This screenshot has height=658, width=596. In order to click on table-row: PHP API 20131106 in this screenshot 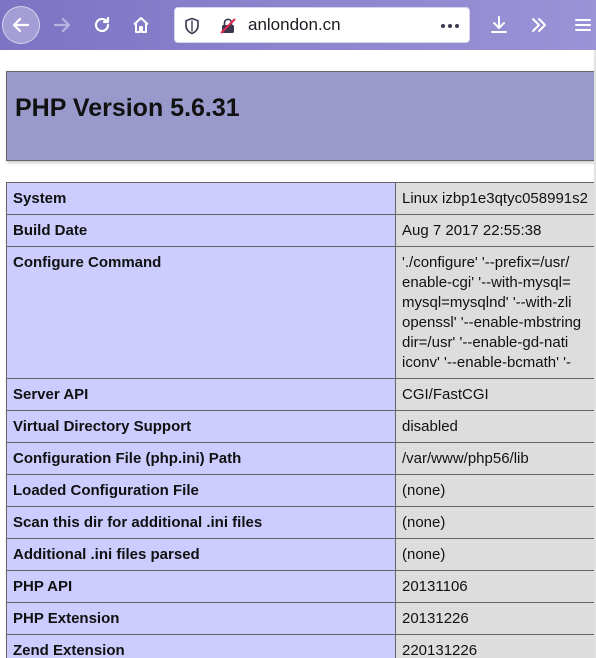, I will do `click(301, 586)`.